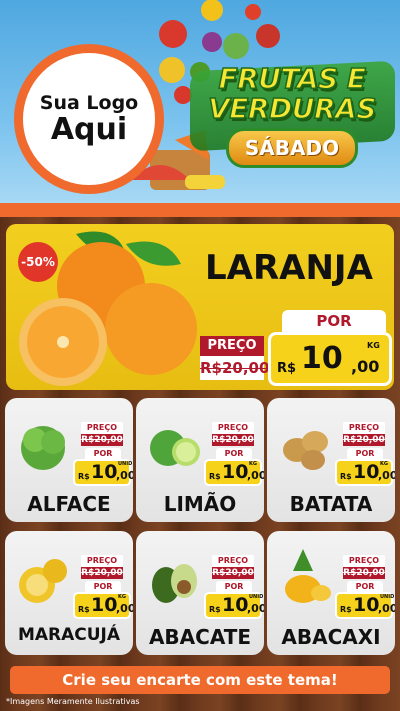 This screenshot has height=711, width=400. I want to click on product-card: PREÇO R$20,00 POR R$ 10,00 KG MARACUJÁ, so click(69, 593).